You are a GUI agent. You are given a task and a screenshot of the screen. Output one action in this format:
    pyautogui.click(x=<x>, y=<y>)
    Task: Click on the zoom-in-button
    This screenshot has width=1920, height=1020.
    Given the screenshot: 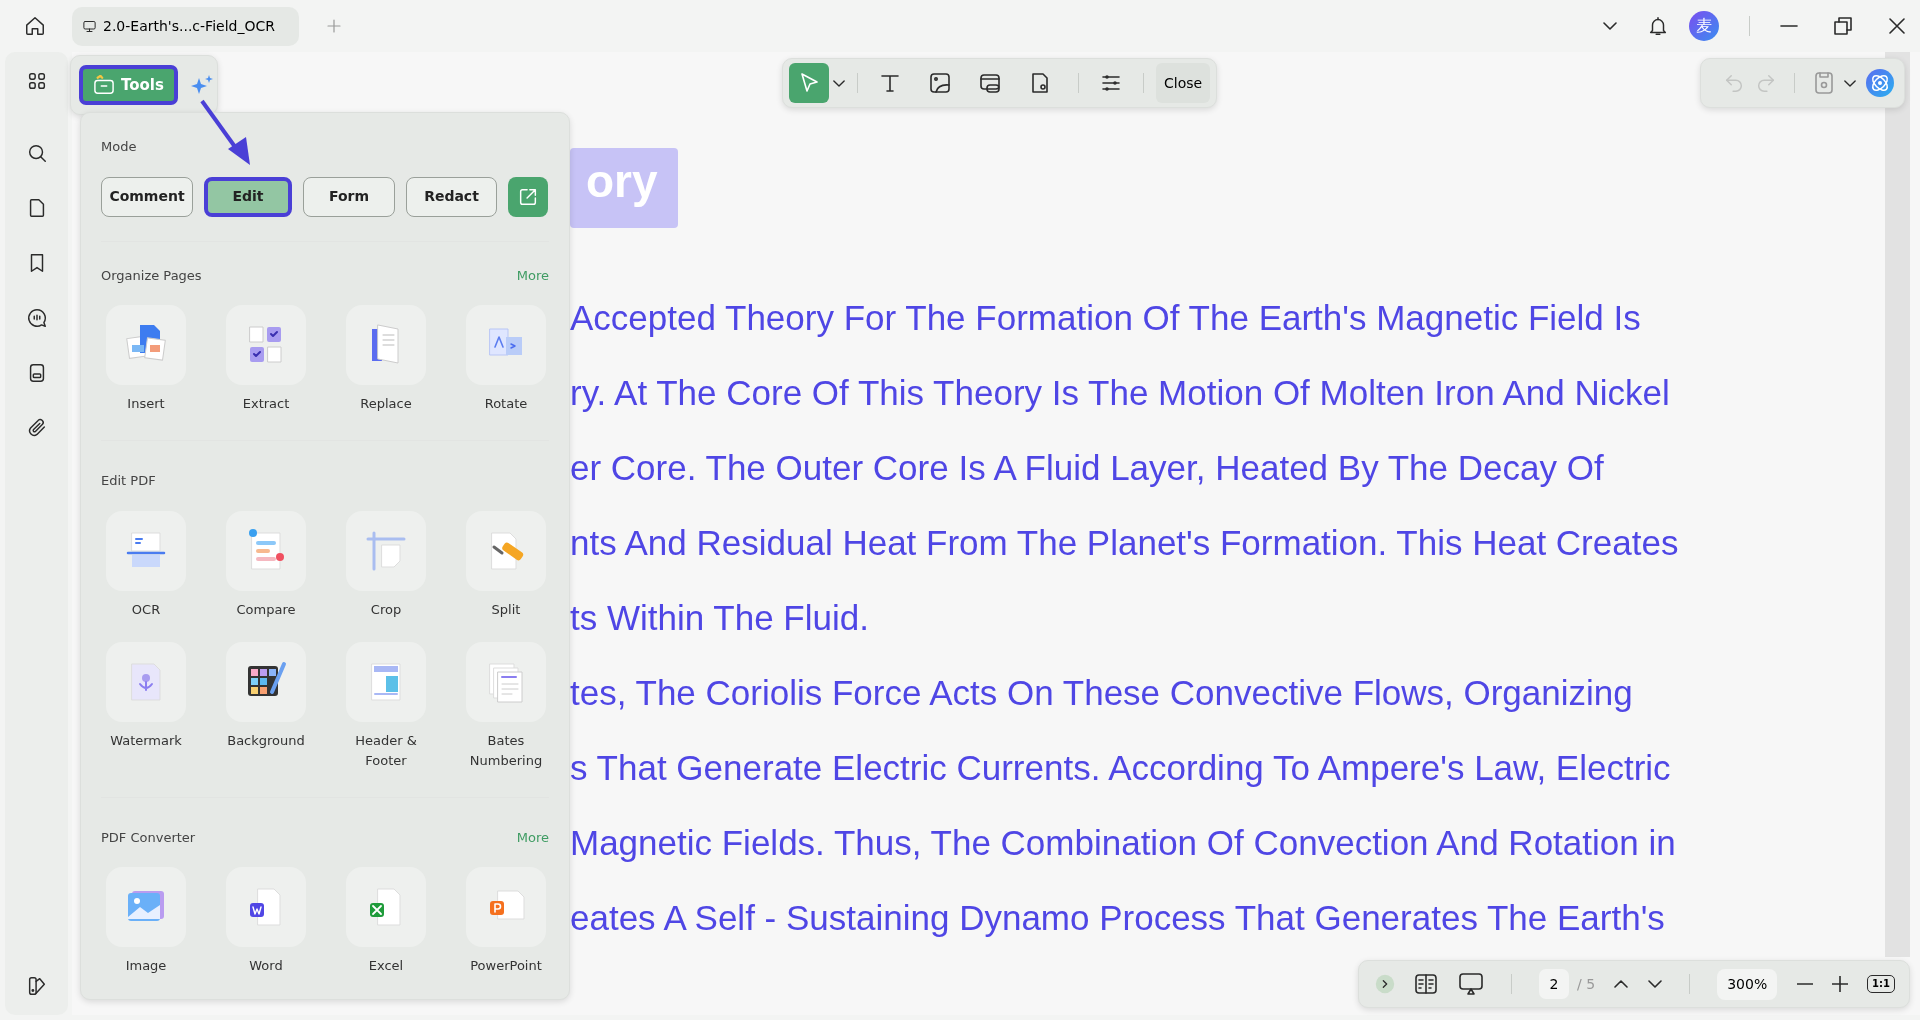 What is the action you would take?
    pyautogui.click(x=1839, y=984)
    